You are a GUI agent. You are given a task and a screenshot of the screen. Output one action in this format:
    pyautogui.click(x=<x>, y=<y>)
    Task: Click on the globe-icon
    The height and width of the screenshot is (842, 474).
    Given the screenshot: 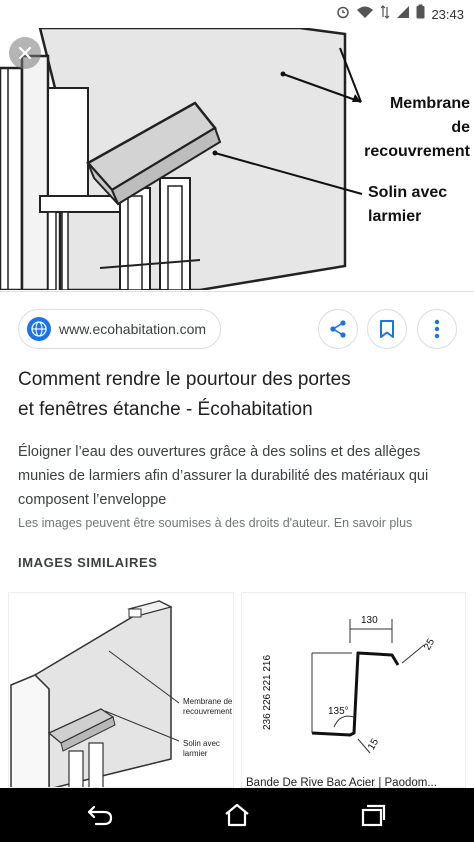 What is the action you would take?
    pyautogui.click(x=39, y=329)
    